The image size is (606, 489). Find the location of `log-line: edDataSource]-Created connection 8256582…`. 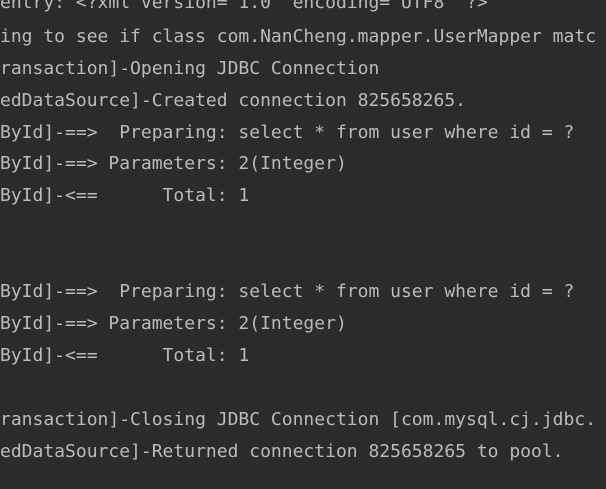

log-line: edDataSource]-Created connection 8256582… is located at coordinates (233, 100).